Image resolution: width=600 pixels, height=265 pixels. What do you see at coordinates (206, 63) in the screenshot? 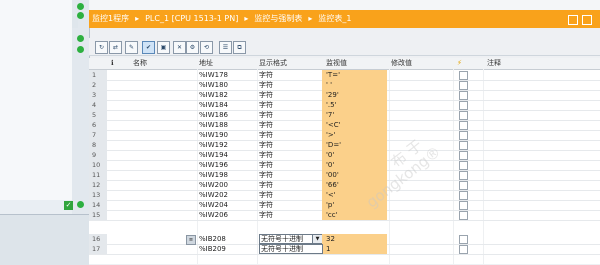
I see `column-address: 地址` at bounding box center [206, 63].